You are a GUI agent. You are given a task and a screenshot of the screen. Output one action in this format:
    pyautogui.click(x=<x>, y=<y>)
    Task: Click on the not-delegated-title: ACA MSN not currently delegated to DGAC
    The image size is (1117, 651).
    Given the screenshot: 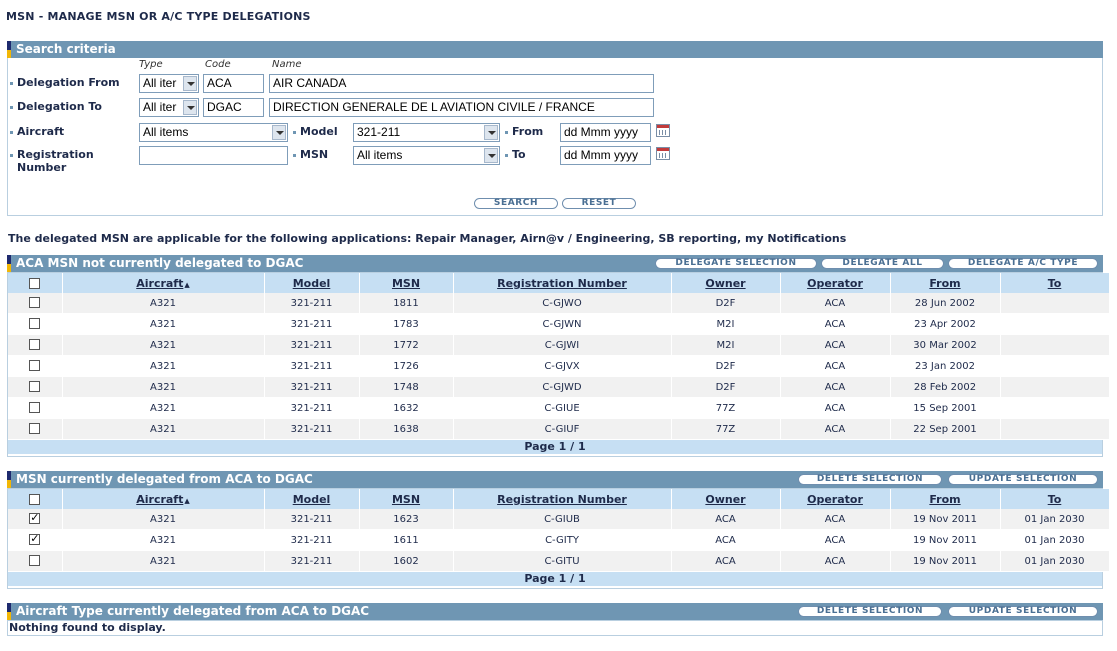 What is the action you would take?
    pyautogui.click(x=160, y=263)
    